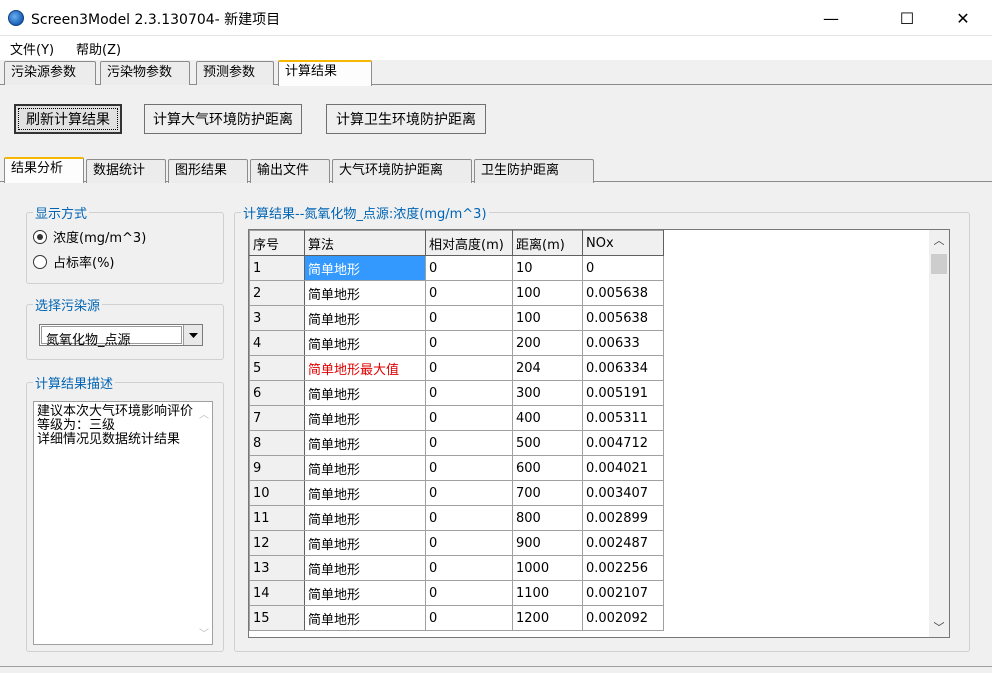 Image resolution: width=992 pixels, height=673 pixels. I want to click on radio-percentage: 占标率(%), so click(74, 261).